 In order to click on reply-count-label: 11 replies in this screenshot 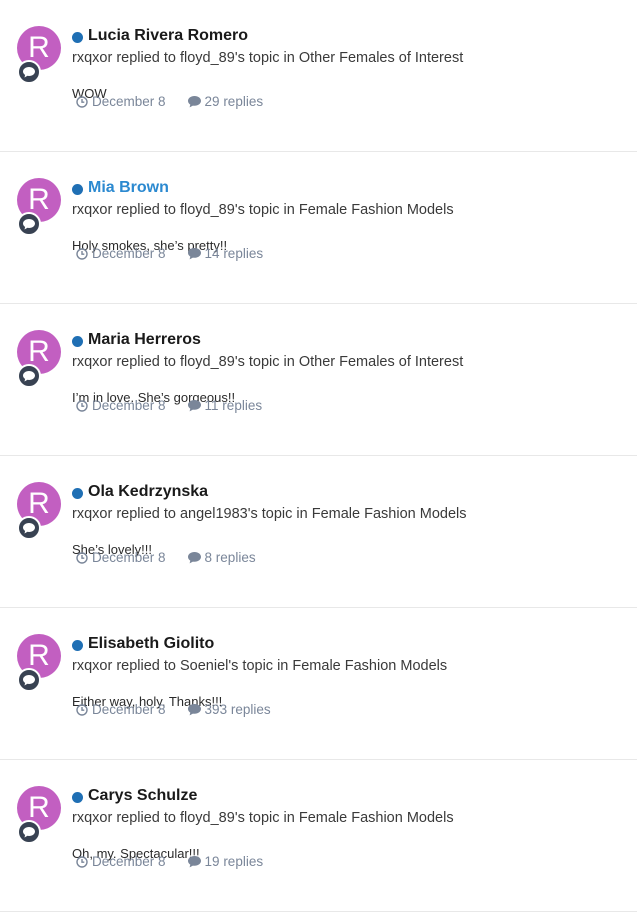, I will do `click(233, 405)`.